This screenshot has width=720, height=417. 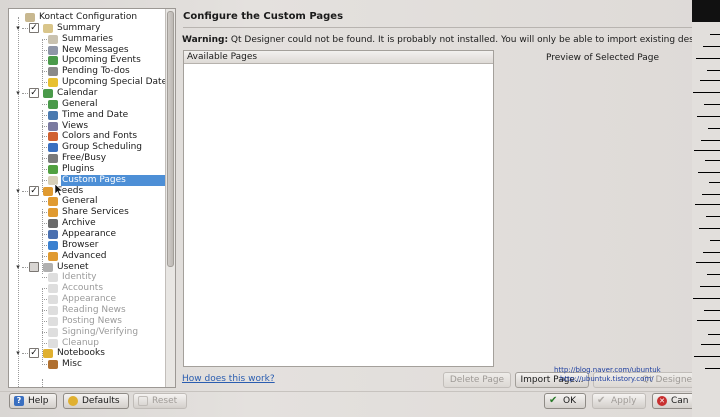 I want to click on identity-icon, so click(x=53, y=278).